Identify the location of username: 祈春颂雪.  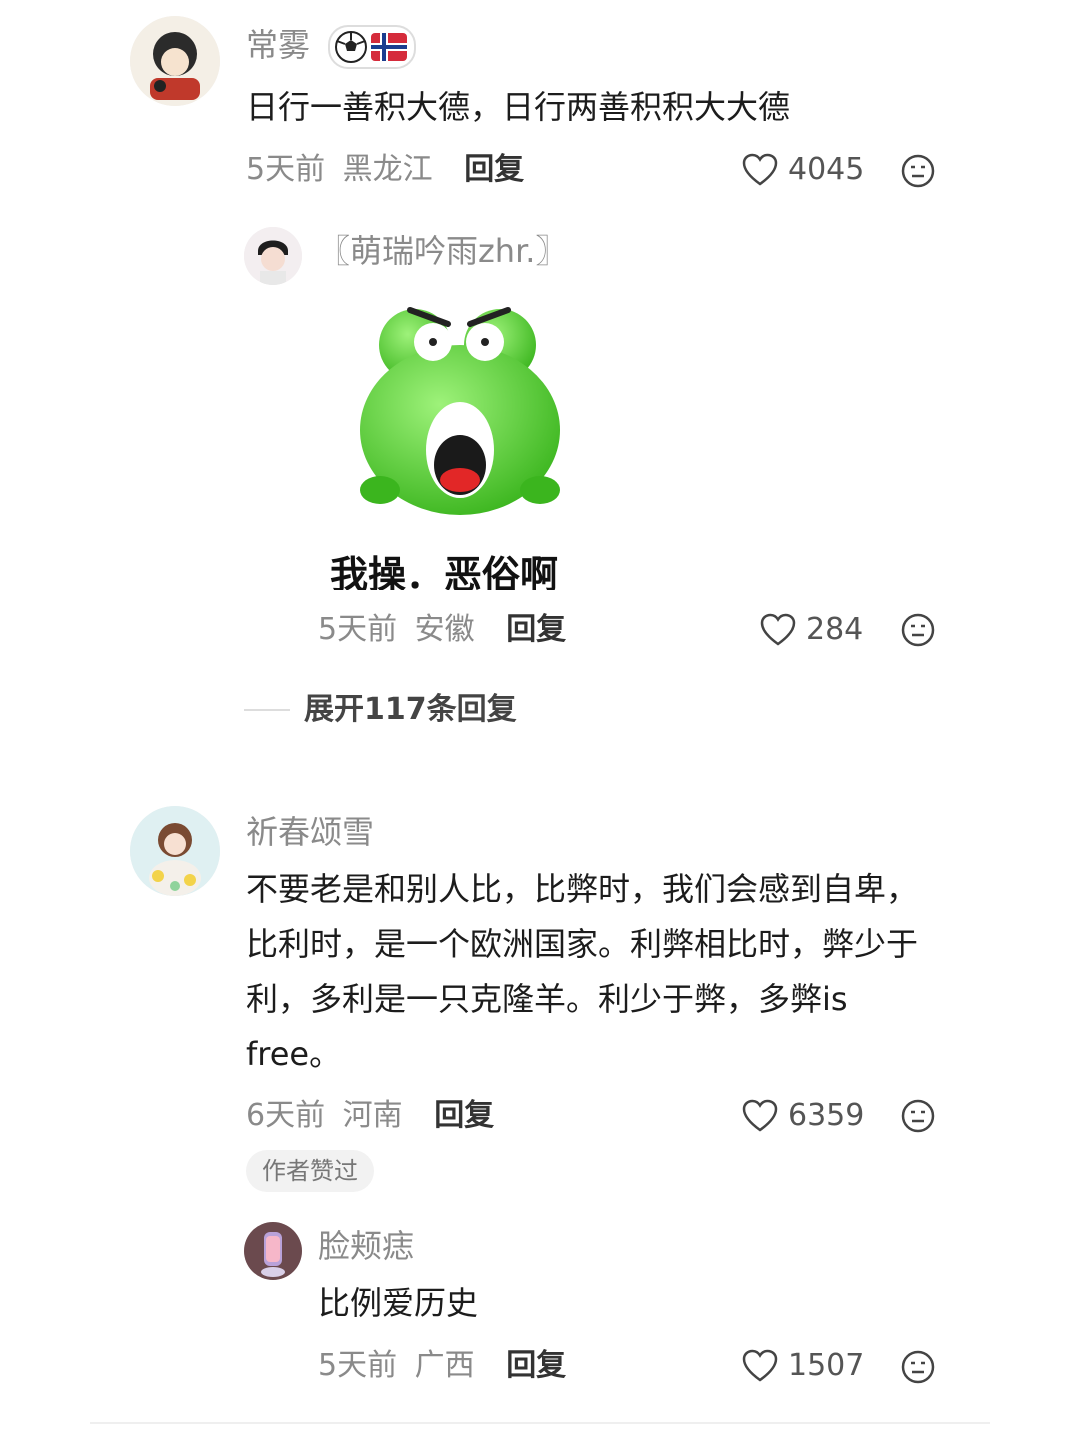
(310, 832).